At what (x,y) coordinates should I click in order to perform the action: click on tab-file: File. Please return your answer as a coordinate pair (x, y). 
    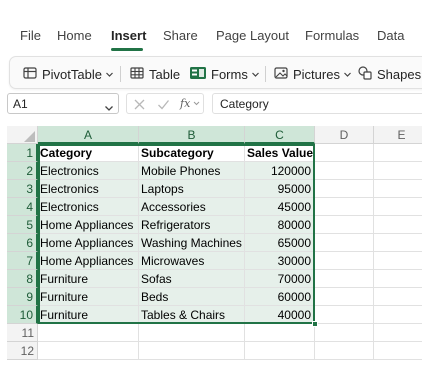
    Looking at the image, I should click on (30, 35).